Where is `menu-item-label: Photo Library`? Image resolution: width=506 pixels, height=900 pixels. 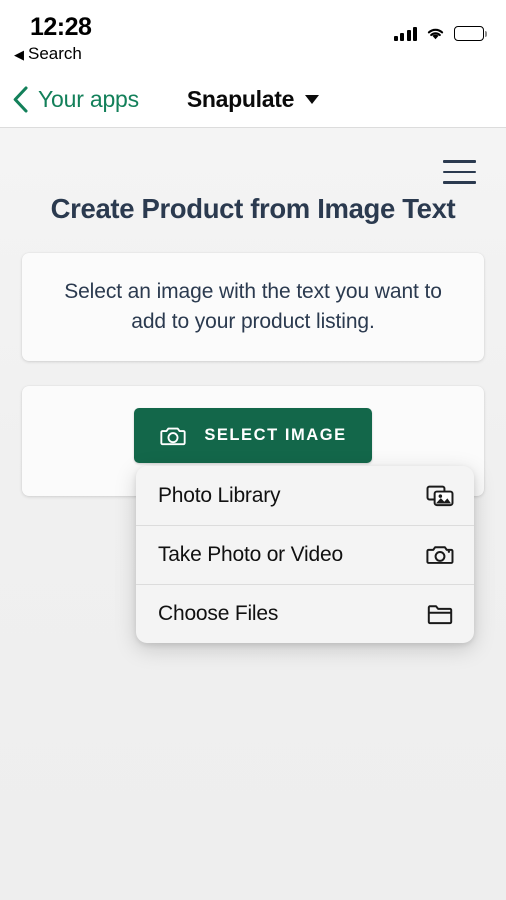
menu-item-label: Photo Library is located at coordinates (219, 495).